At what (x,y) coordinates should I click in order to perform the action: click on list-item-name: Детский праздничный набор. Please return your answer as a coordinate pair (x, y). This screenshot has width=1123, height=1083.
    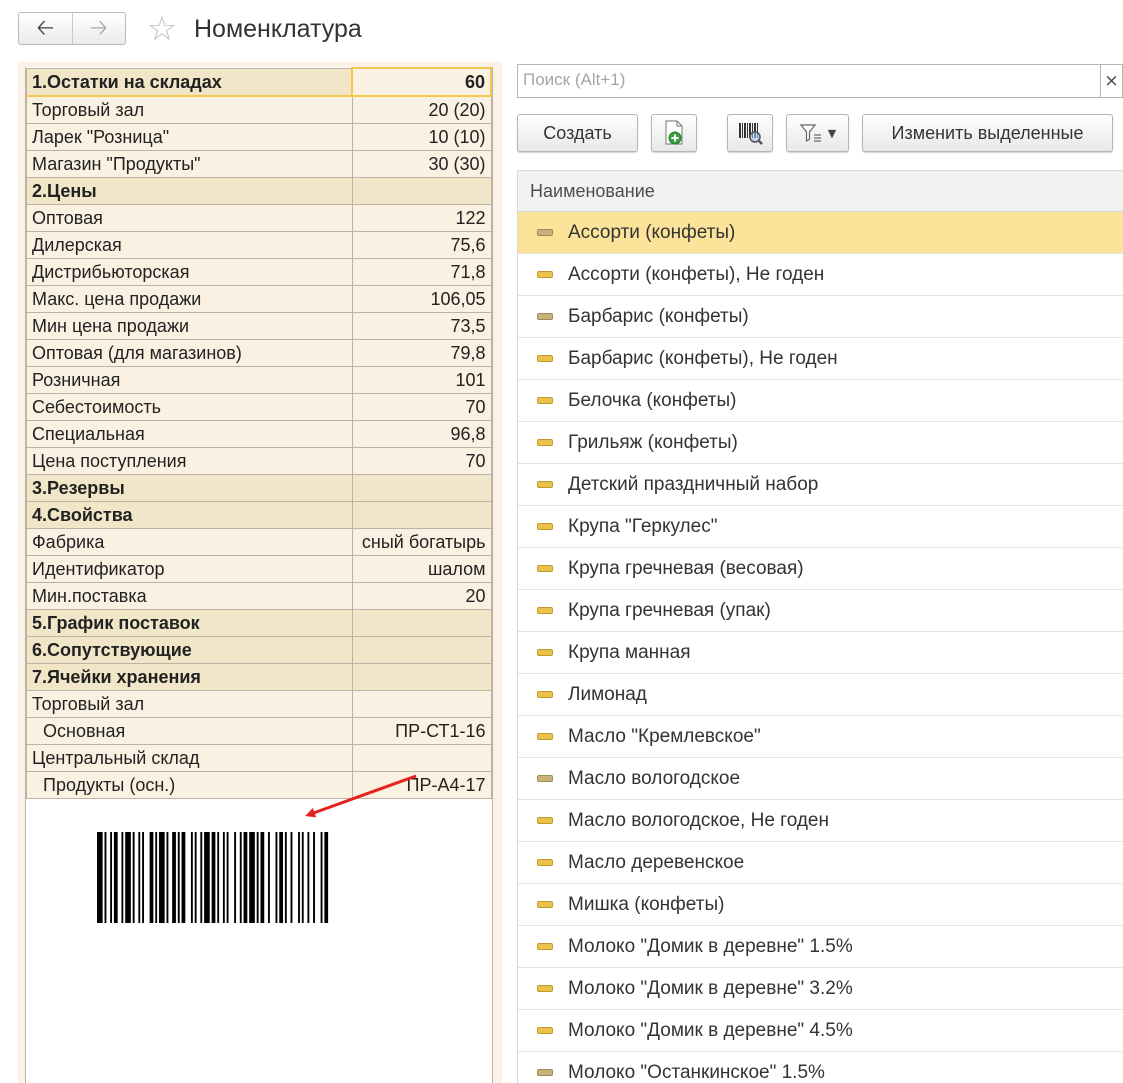
    Looking at the image, I should click on (693, 484).